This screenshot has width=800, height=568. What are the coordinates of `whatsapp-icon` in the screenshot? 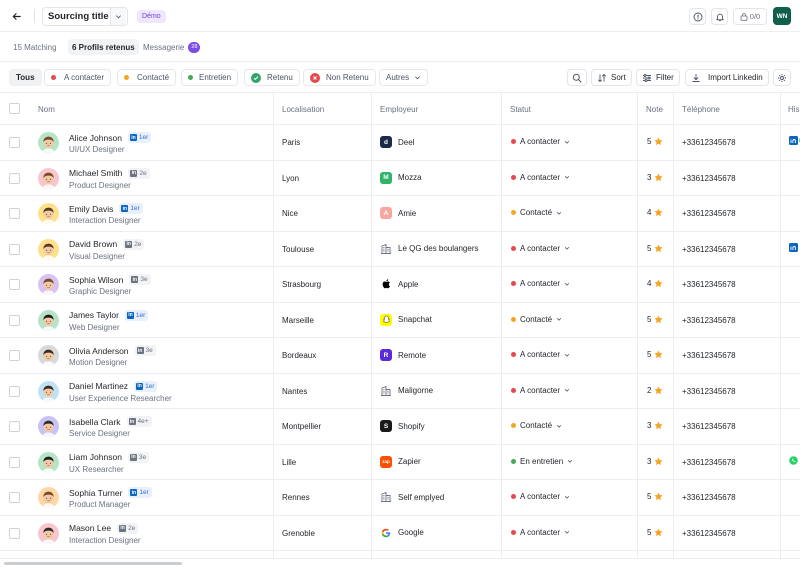 It's located at (793, 461).